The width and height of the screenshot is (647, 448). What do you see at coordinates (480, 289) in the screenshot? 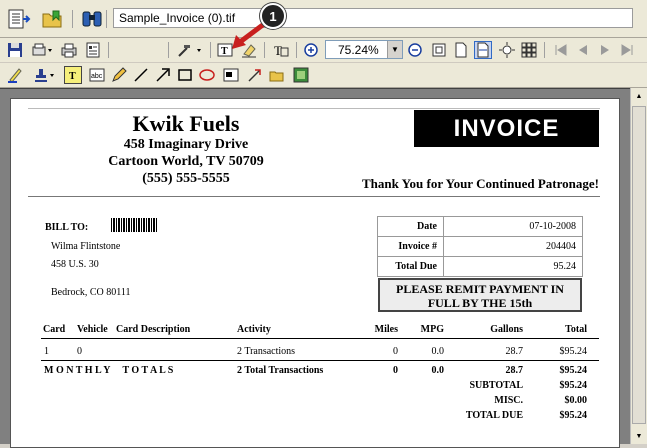
I see `remit-line1: PLEASE REMIT PAYMENT IN` at bounding box center [480, 289].